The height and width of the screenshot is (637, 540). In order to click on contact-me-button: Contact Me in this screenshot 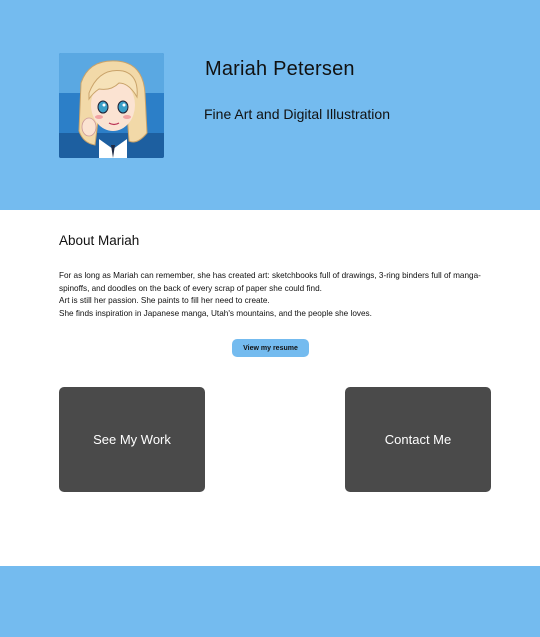, I will do `click(418, 439)`.